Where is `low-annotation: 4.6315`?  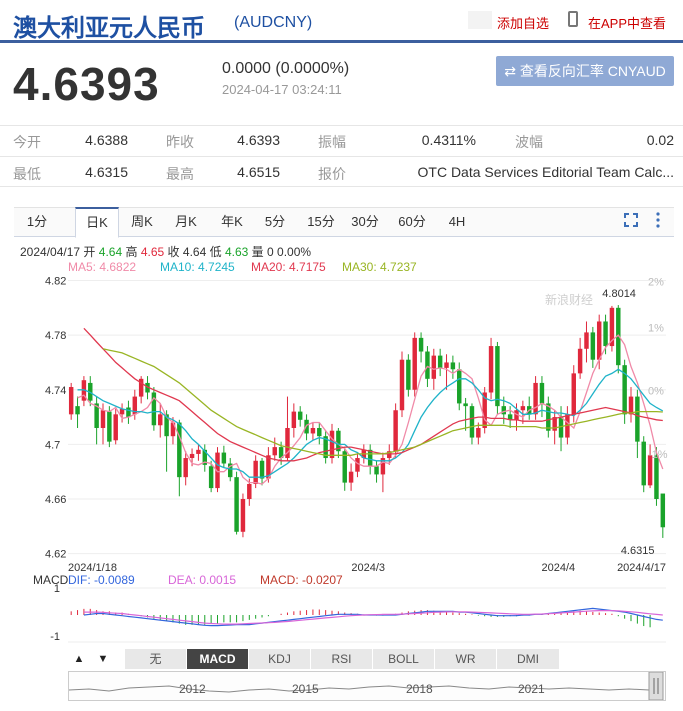 low-annotation: 4.6315 is located at coordinates (638, 551).